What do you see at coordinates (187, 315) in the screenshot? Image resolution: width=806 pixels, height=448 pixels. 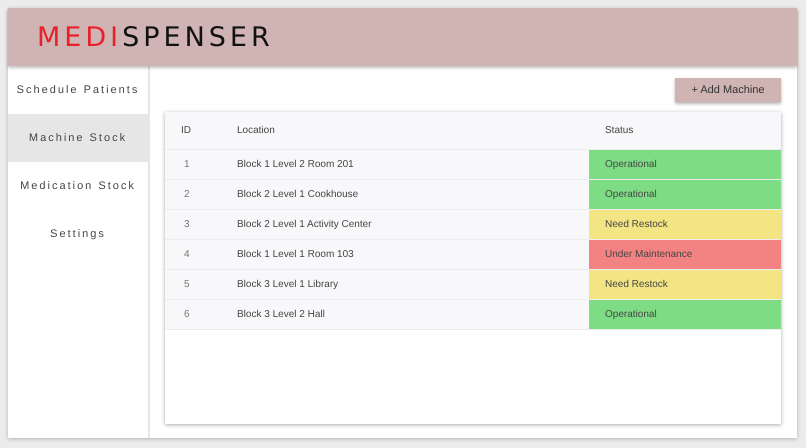 I see `table-cell-text: 6` at bounding box center [187, 315].